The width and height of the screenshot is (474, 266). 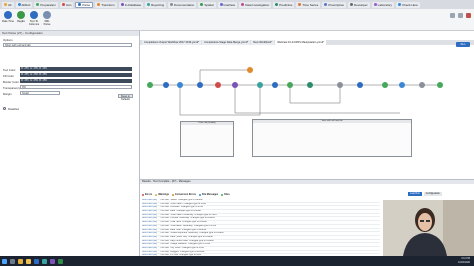 I want to click on category-tab: Predictive, so click(x=284, y=4).